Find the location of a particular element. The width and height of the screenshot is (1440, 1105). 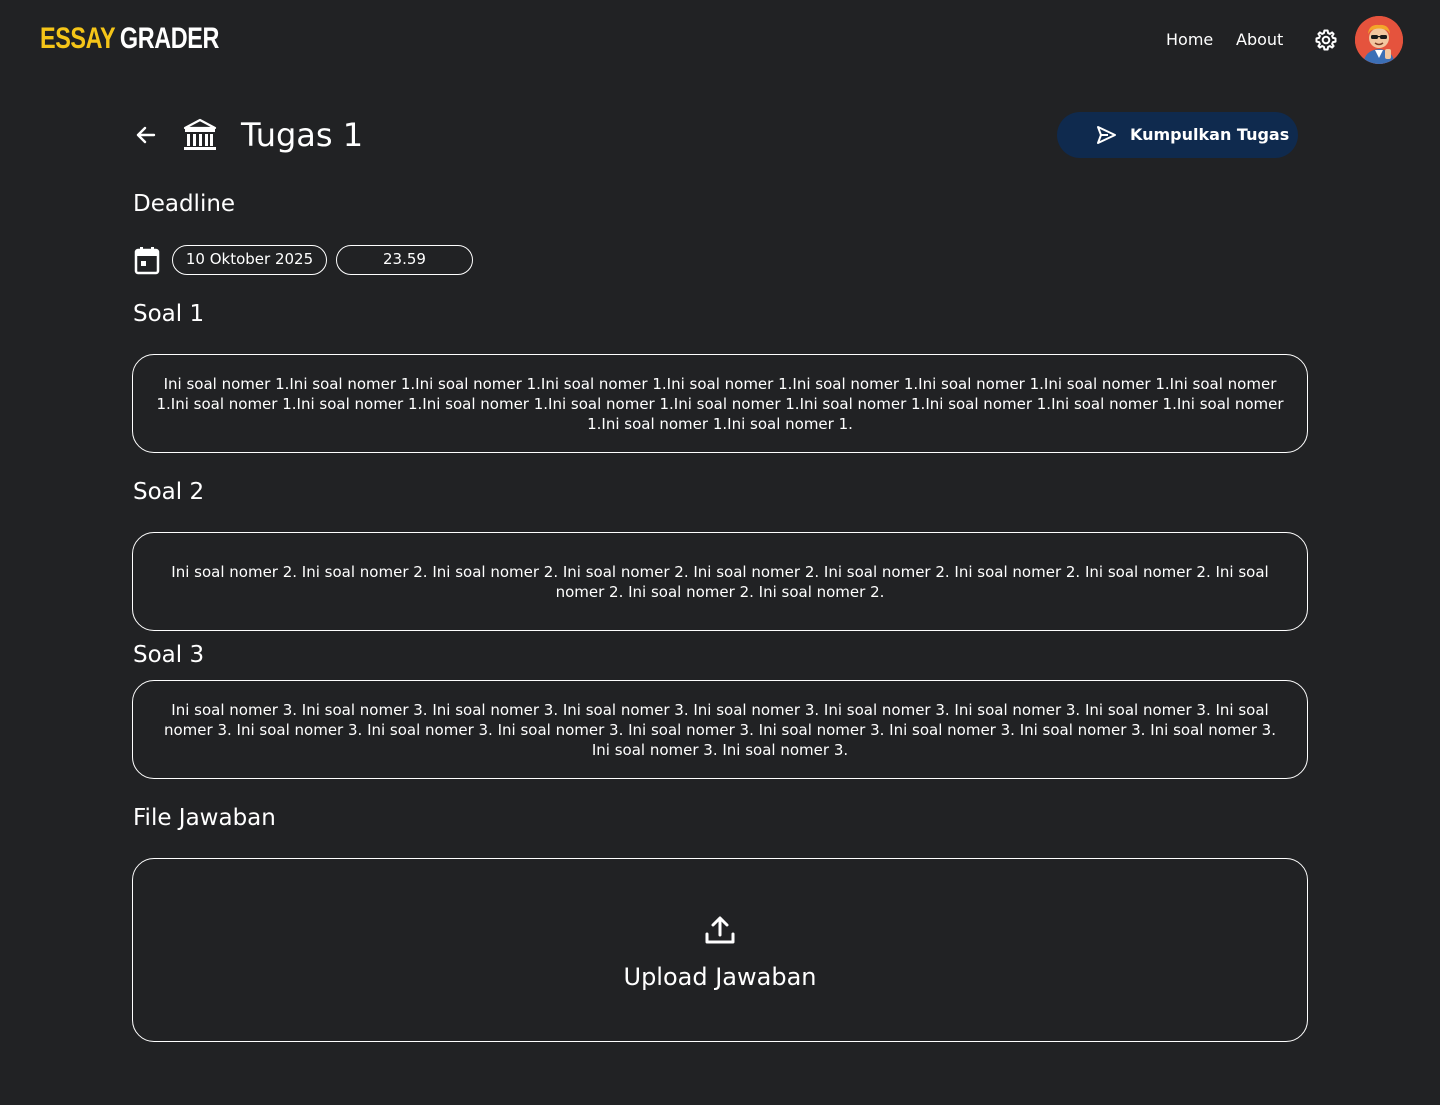

nav-home-link: Home is located at coordinates (1189, 40).